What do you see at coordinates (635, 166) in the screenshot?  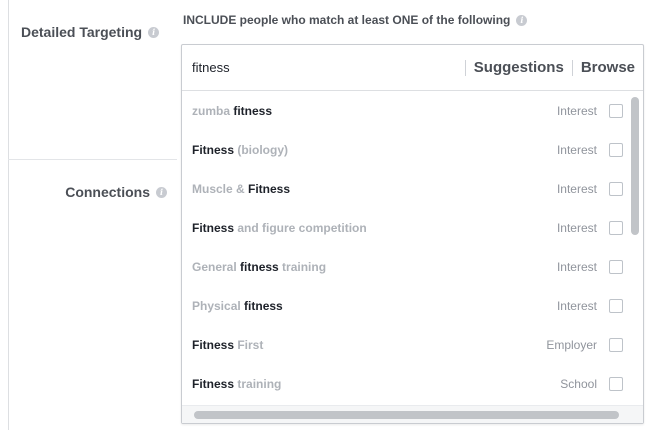 I see `vertical-scrollbar` at bounding box center [635, 166].